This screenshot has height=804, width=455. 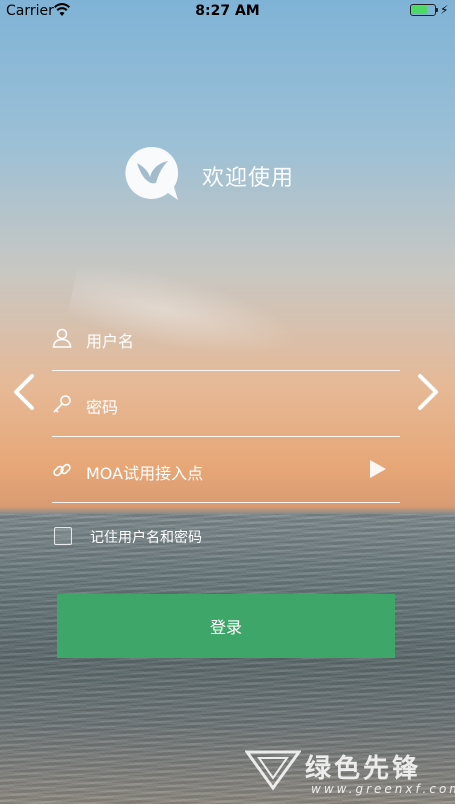 What do you see at coordinates (62, 338) in the screenshot?
I see `user-icon` at bounding box center [62, 338].